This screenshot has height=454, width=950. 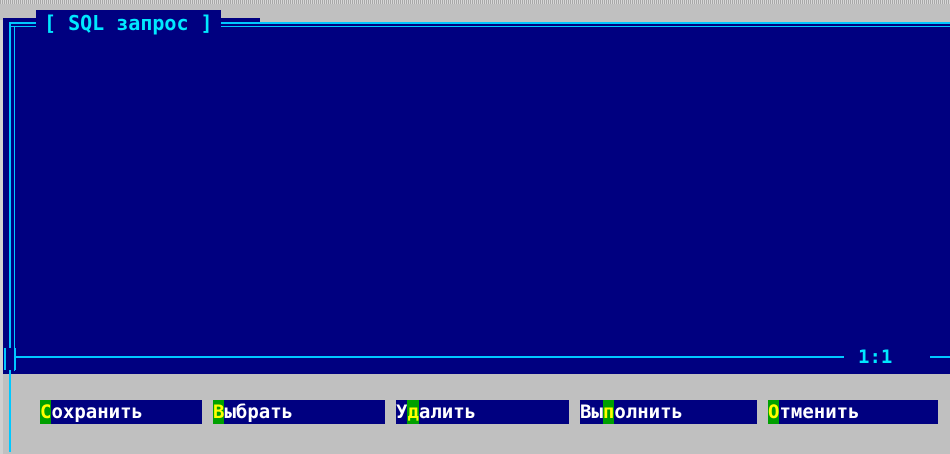 I want to click on save-button: Сохранить, so click(x=121, y=412).